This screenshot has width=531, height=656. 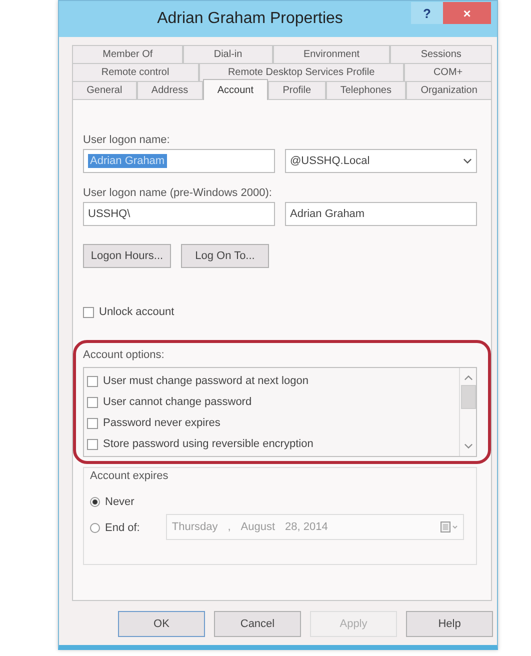 I want to click on scroll-up-icon, so click(x=468, y=378).